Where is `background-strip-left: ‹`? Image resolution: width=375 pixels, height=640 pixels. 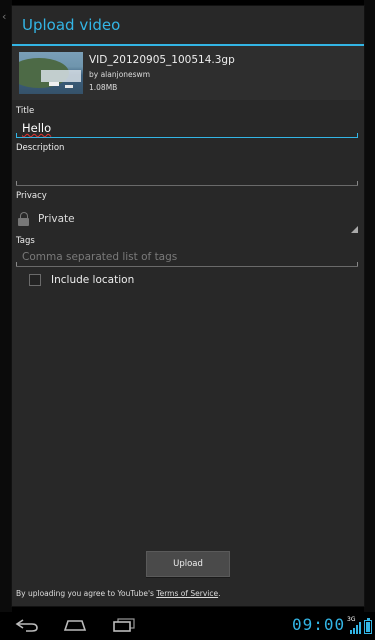 background-strip-left: ‹ is located at coordinates (6, 306).